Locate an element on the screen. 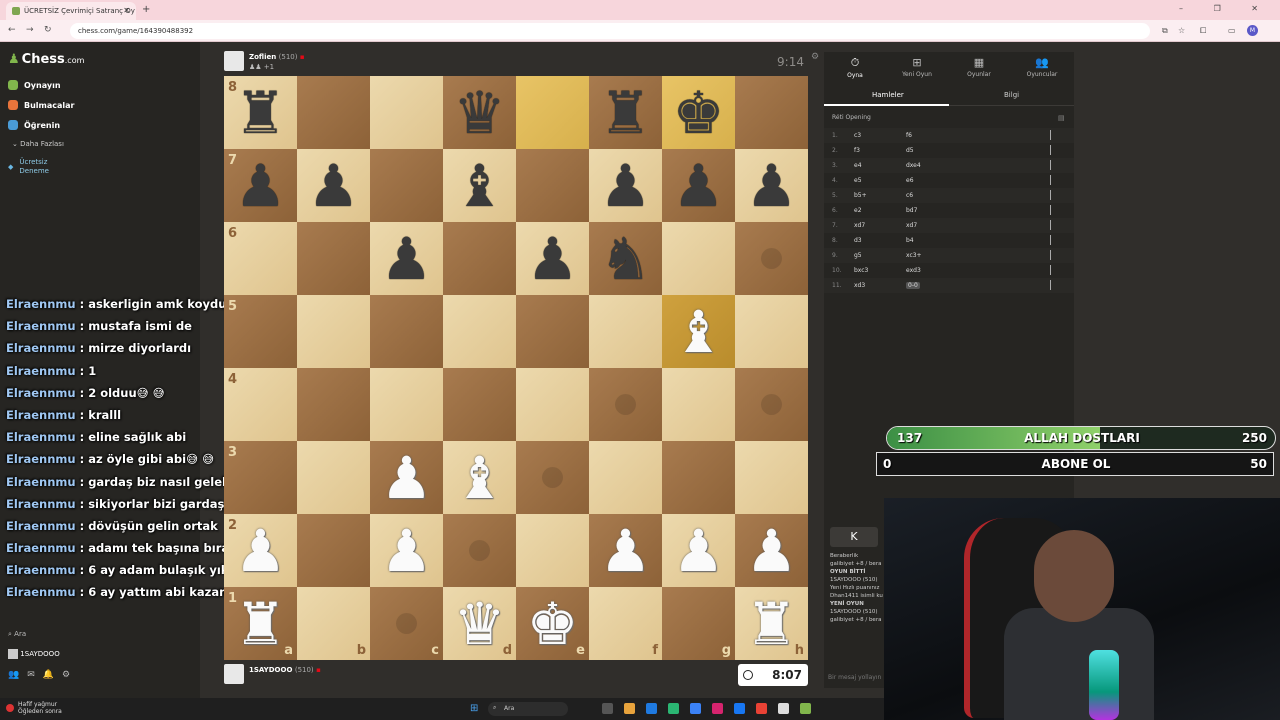 The width and height of the screenshot is (1280, 720). free-trial-link: ◆ Ücretsiz Deneme is located at coordinates (28, 167).